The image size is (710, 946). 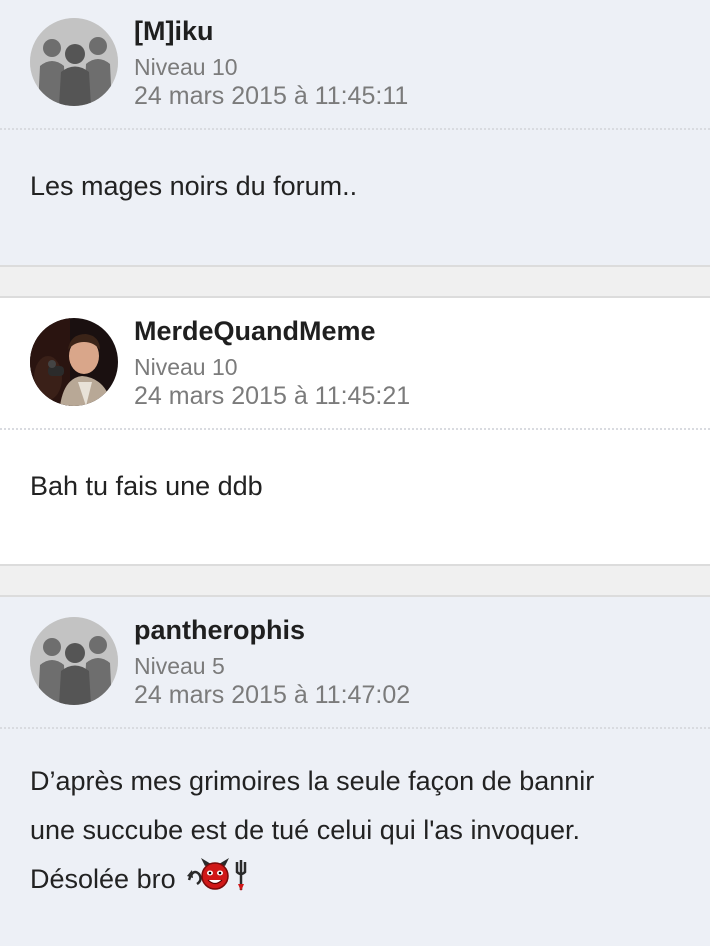 I want to click on post-body: Bah tu fais une ddb, so click(x=355, y=470).